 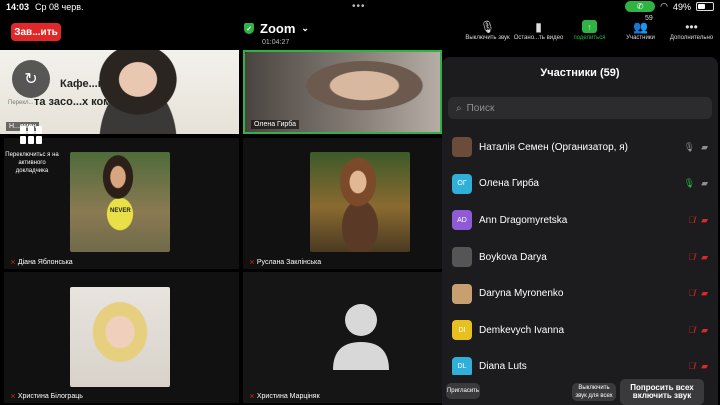 I want to click on avatar: DI, so click(x=462, y=330).